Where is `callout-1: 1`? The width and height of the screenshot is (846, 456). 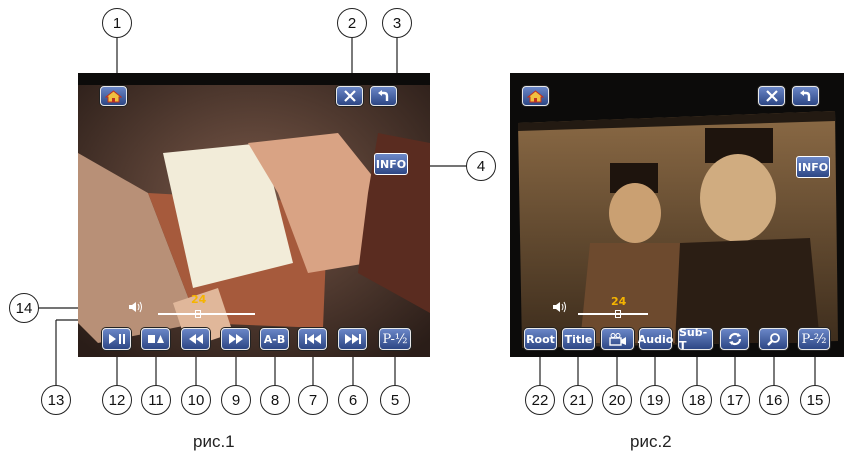
callout-1: 1 is located at coordinates (117, 23).